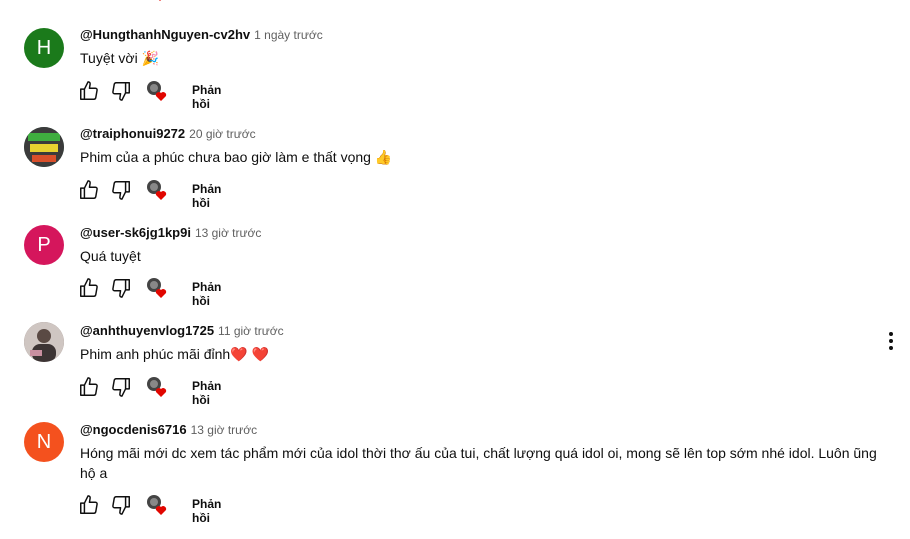 The width and height of the screenshot is (910, 539). What do you see at coordinates (135, 232) in the screenshot?
I see `comment-author: @user-sk6jg1kp9i` at bounding box center [135, 232].